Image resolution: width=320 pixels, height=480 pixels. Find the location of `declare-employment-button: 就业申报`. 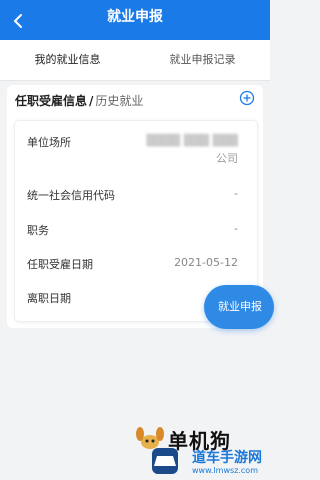

declare-employment-button: 就业申报 is located at coordinates (239, 307).